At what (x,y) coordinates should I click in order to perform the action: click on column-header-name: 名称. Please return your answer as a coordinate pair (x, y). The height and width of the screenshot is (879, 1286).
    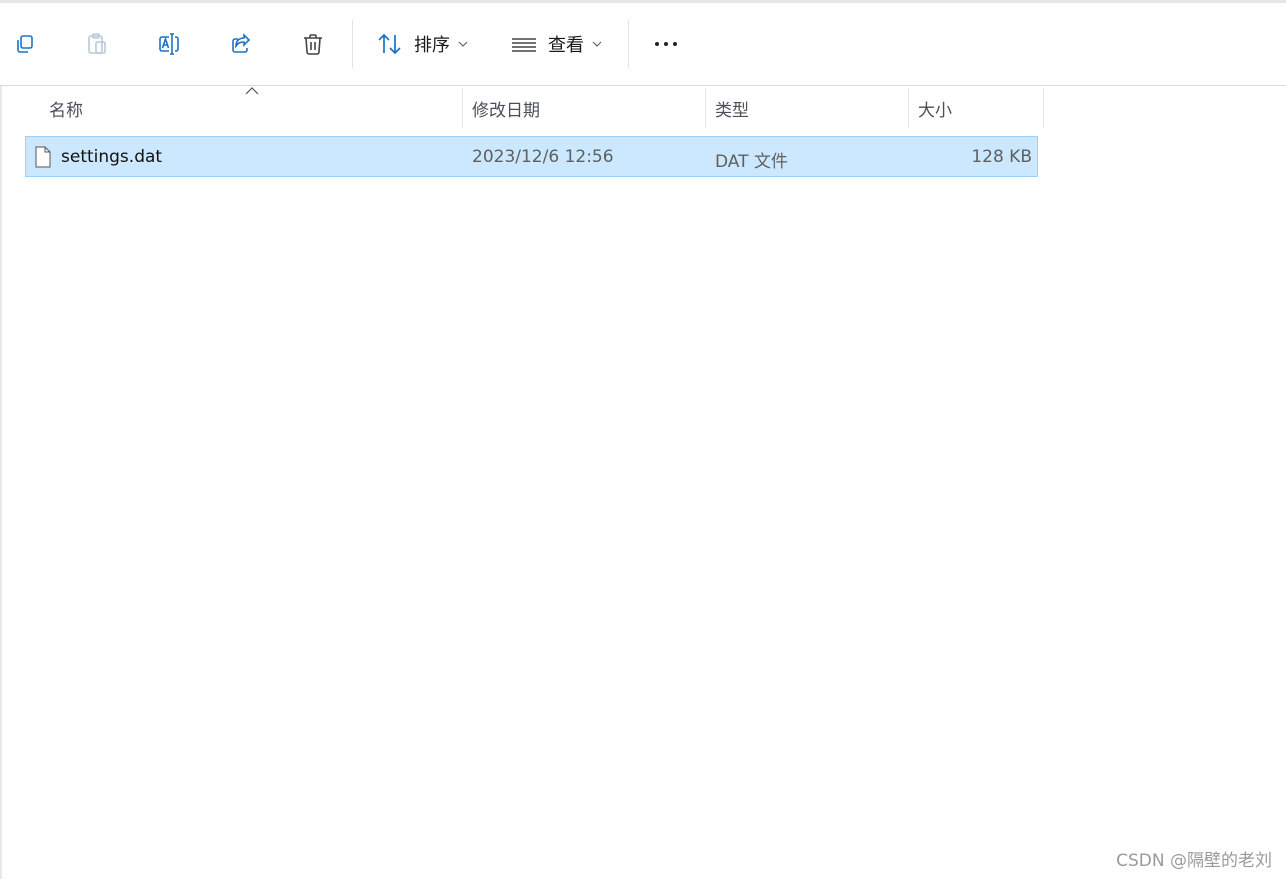
    Looking at the image, I should click on (243, 107).